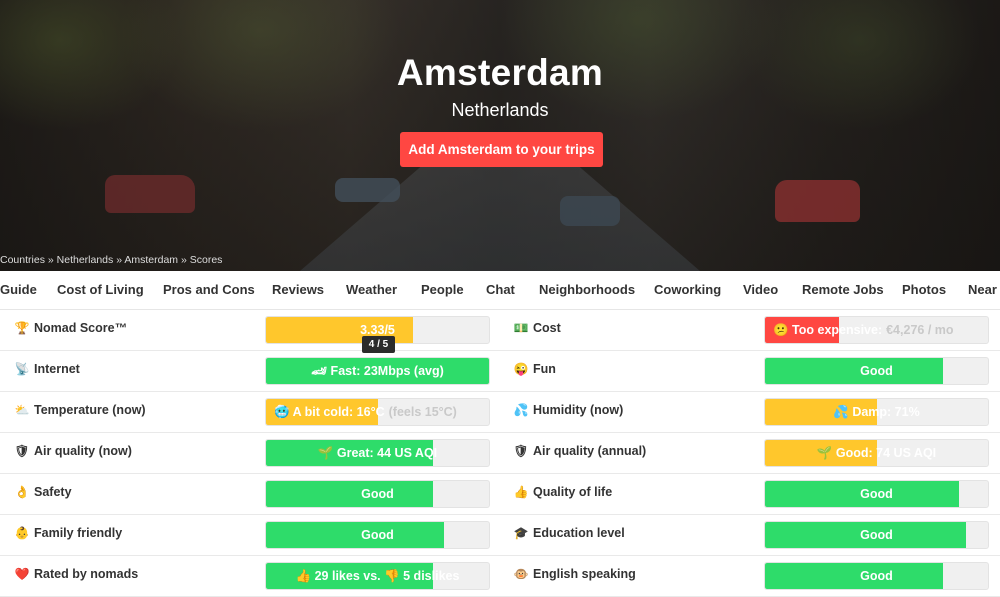  I want to click on score-bar-text: 👍 29 likes vs. 👎 5 dislikes, so click(377, 576).